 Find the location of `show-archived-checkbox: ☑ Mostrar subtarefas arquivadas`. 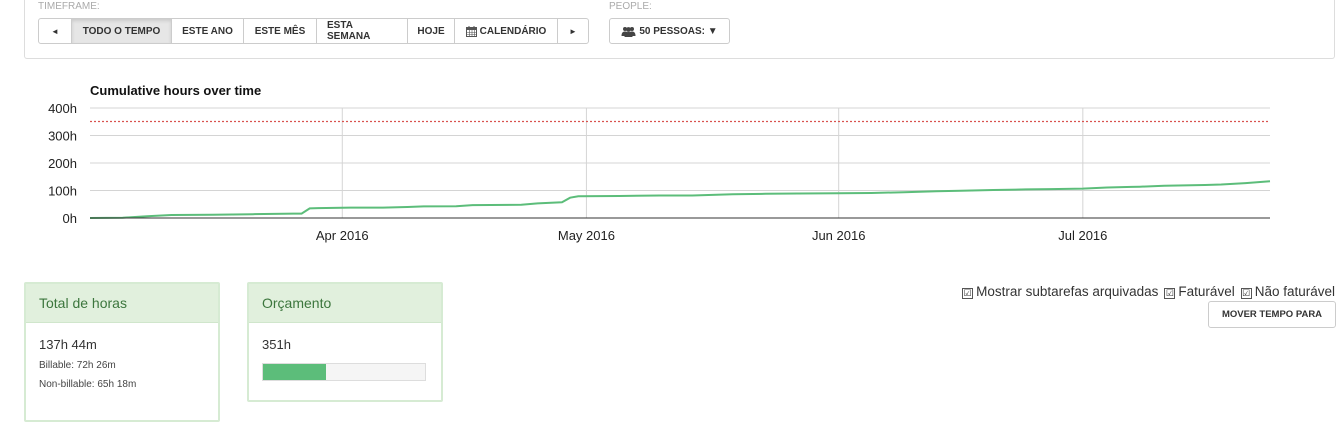

show-archived-checkbox: ☑ Mostrar subtarefas arquivadas is located at coordinates (1060, 291).